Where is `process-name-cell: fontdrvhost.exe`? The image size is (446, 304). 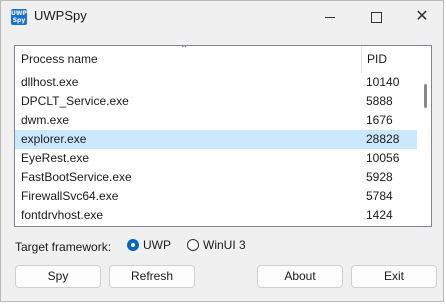
process-name-cell: fontdrvhost.exe is located at coordinates (62, 215).